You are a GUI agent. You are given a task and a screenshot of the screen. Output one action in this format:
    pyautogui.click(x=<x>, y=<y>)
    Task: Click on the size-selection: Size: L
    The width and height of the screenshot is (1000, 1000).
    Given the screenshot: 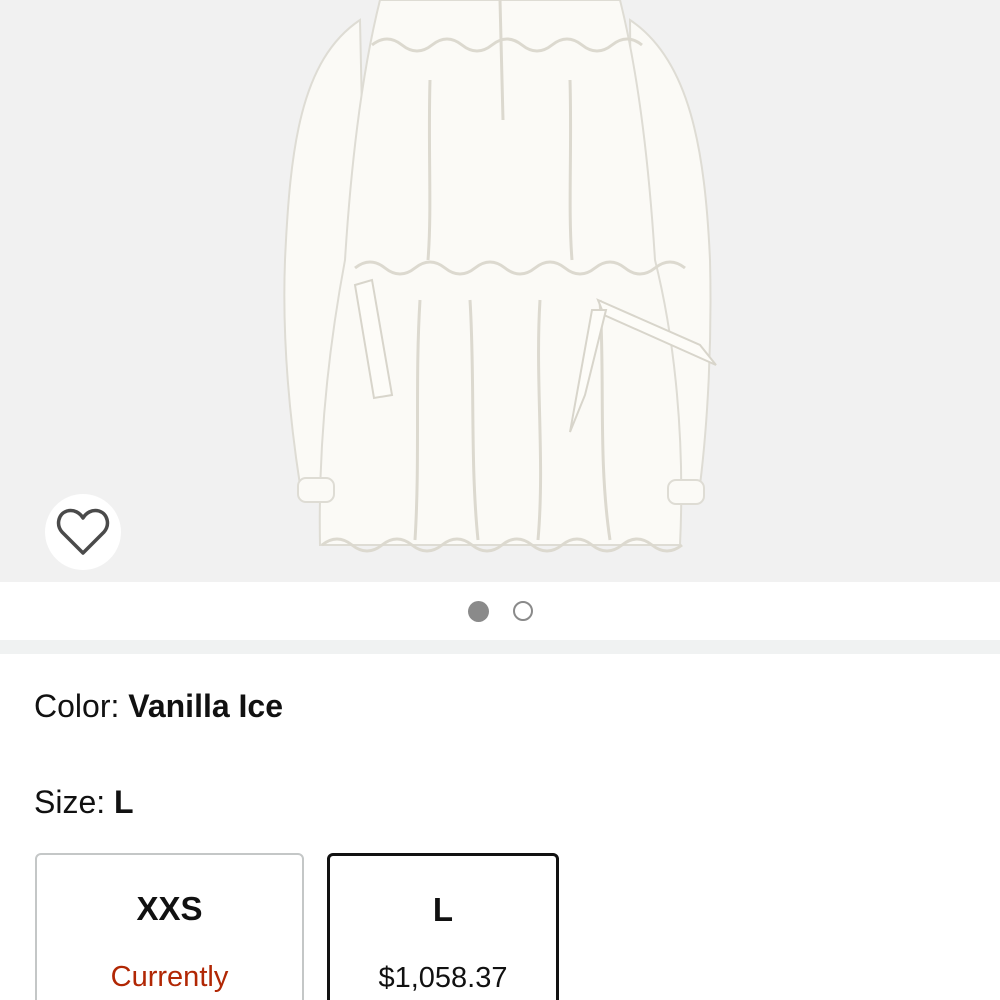 What is the action you would take?
    pyautogui.click(x=84, y=802)
    